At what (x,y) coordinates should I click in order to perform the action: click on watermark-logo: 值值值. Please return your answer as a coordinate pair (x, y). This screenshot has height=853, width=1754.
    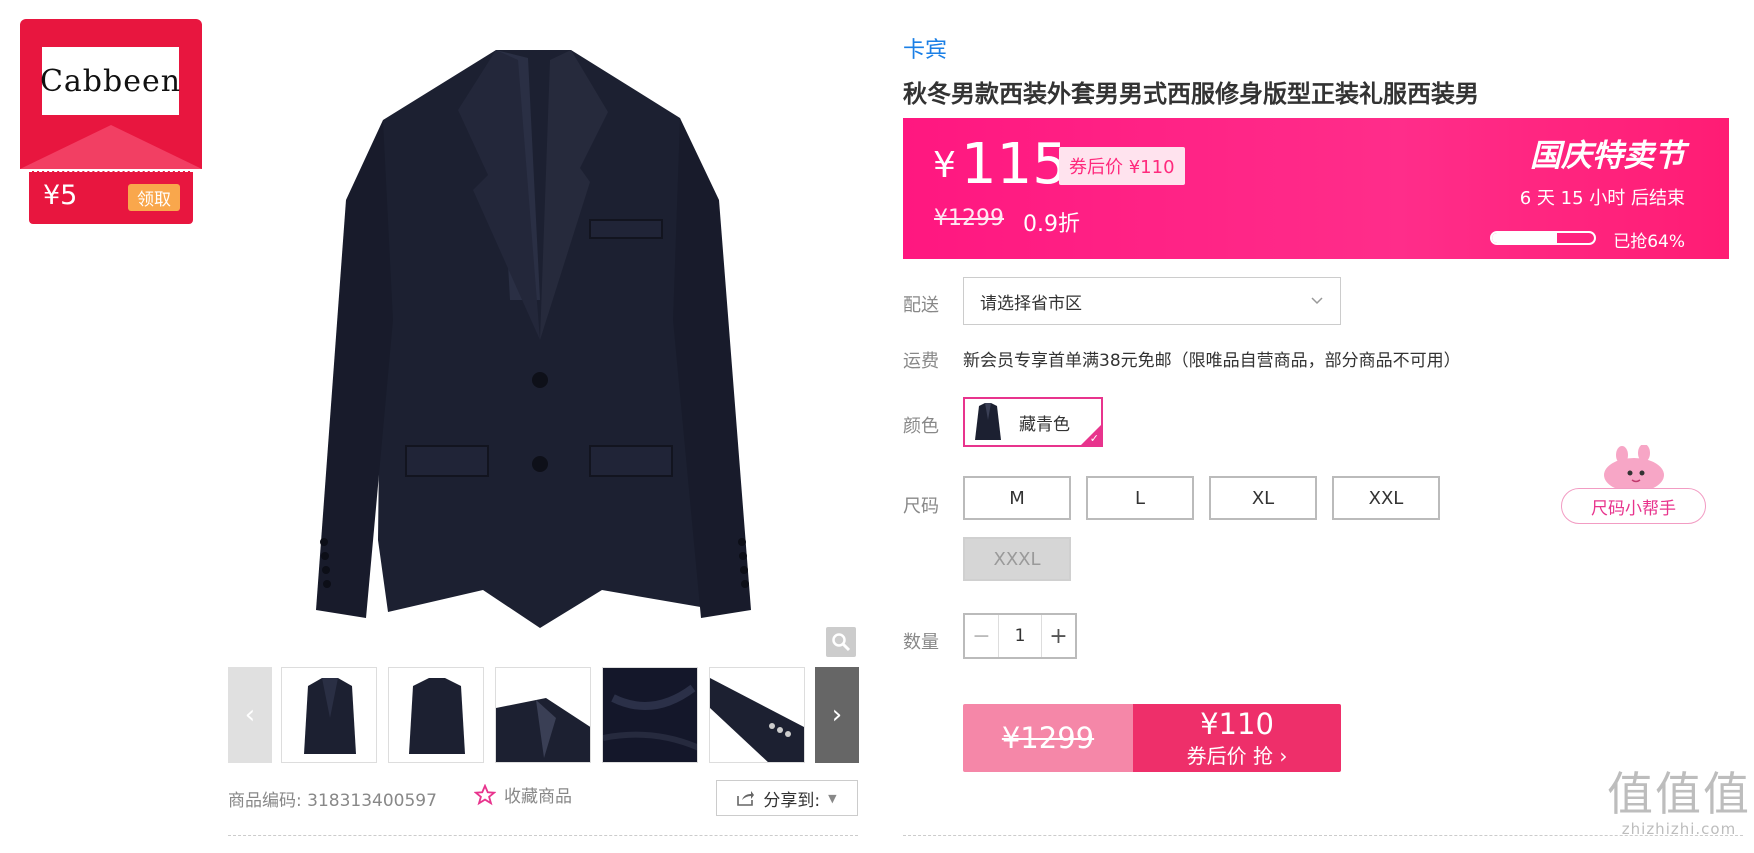
    Looking at the image, I should click on (1679, 794).